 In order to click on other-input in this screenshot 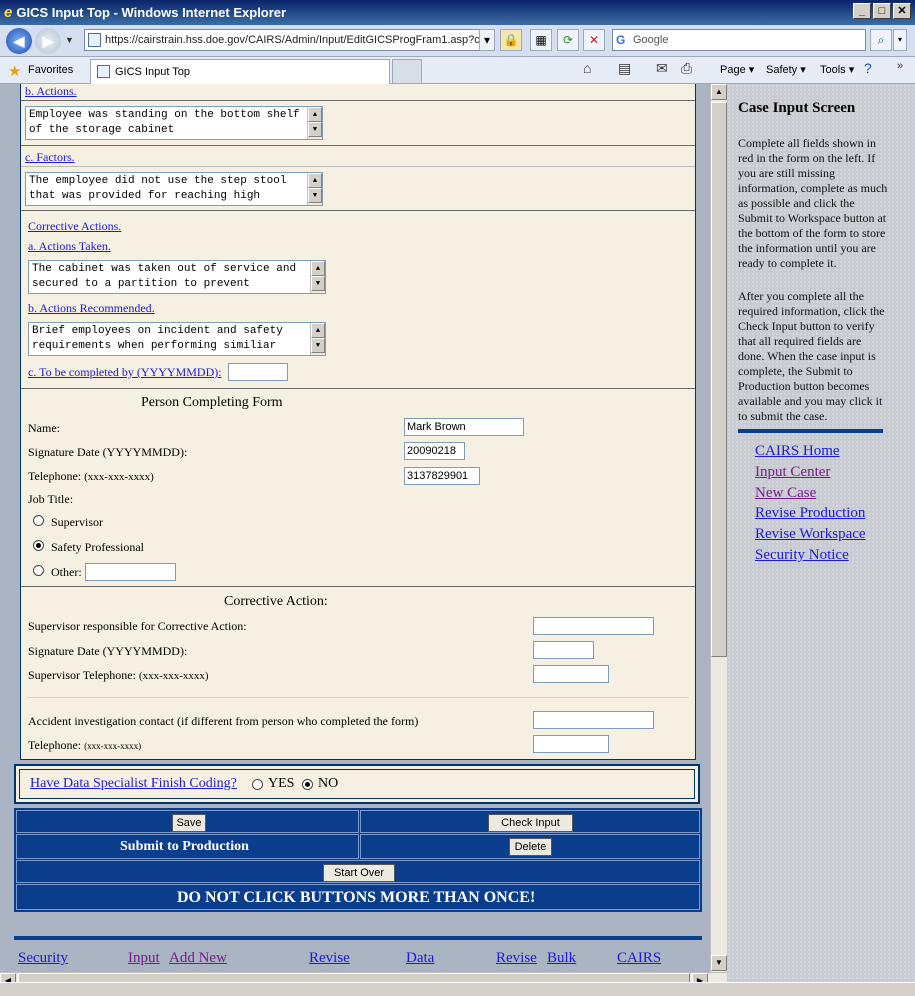, I will do `click(130, 572)`.